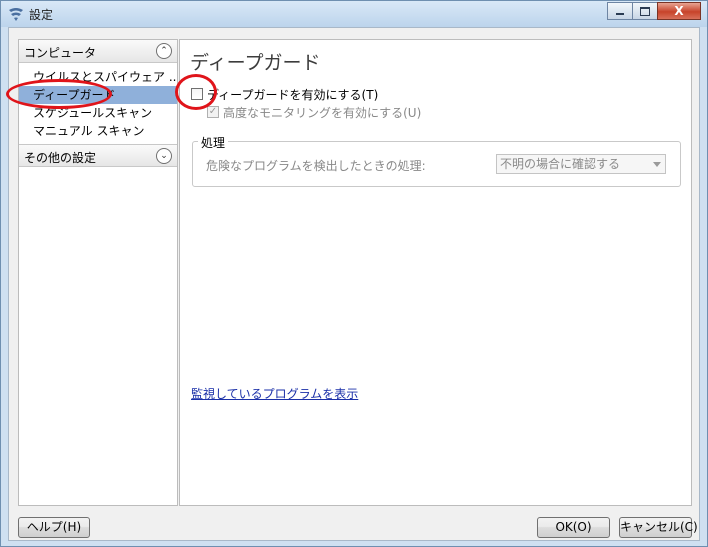 This screenshot has height=547, width=708. I want to click on advanced-monitoring-label: 高度なモニタリングを有効にする(U), so click(322, 112).